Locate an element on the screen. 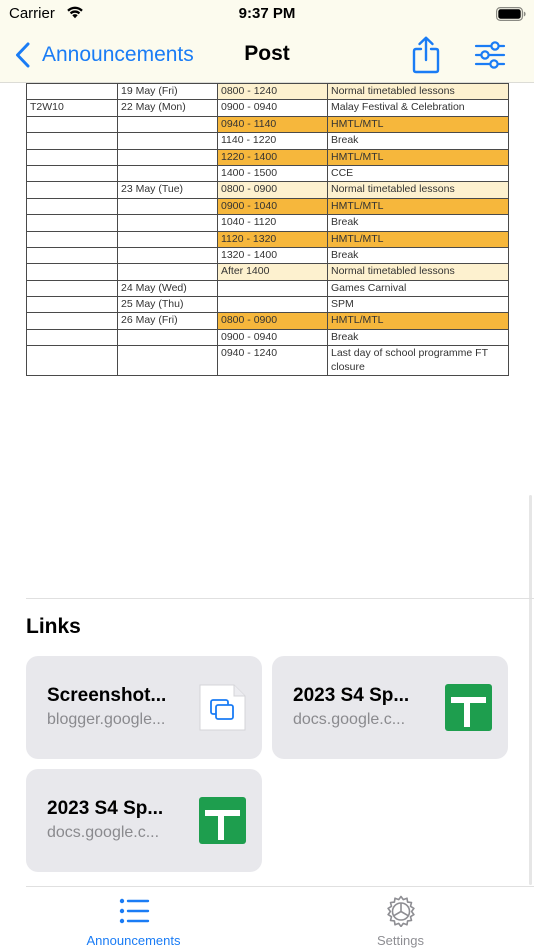 This screenshot has height=950, width=534. table-row: 0940 - 1140 HMTL/MTL is located at coordinates (267, 124).